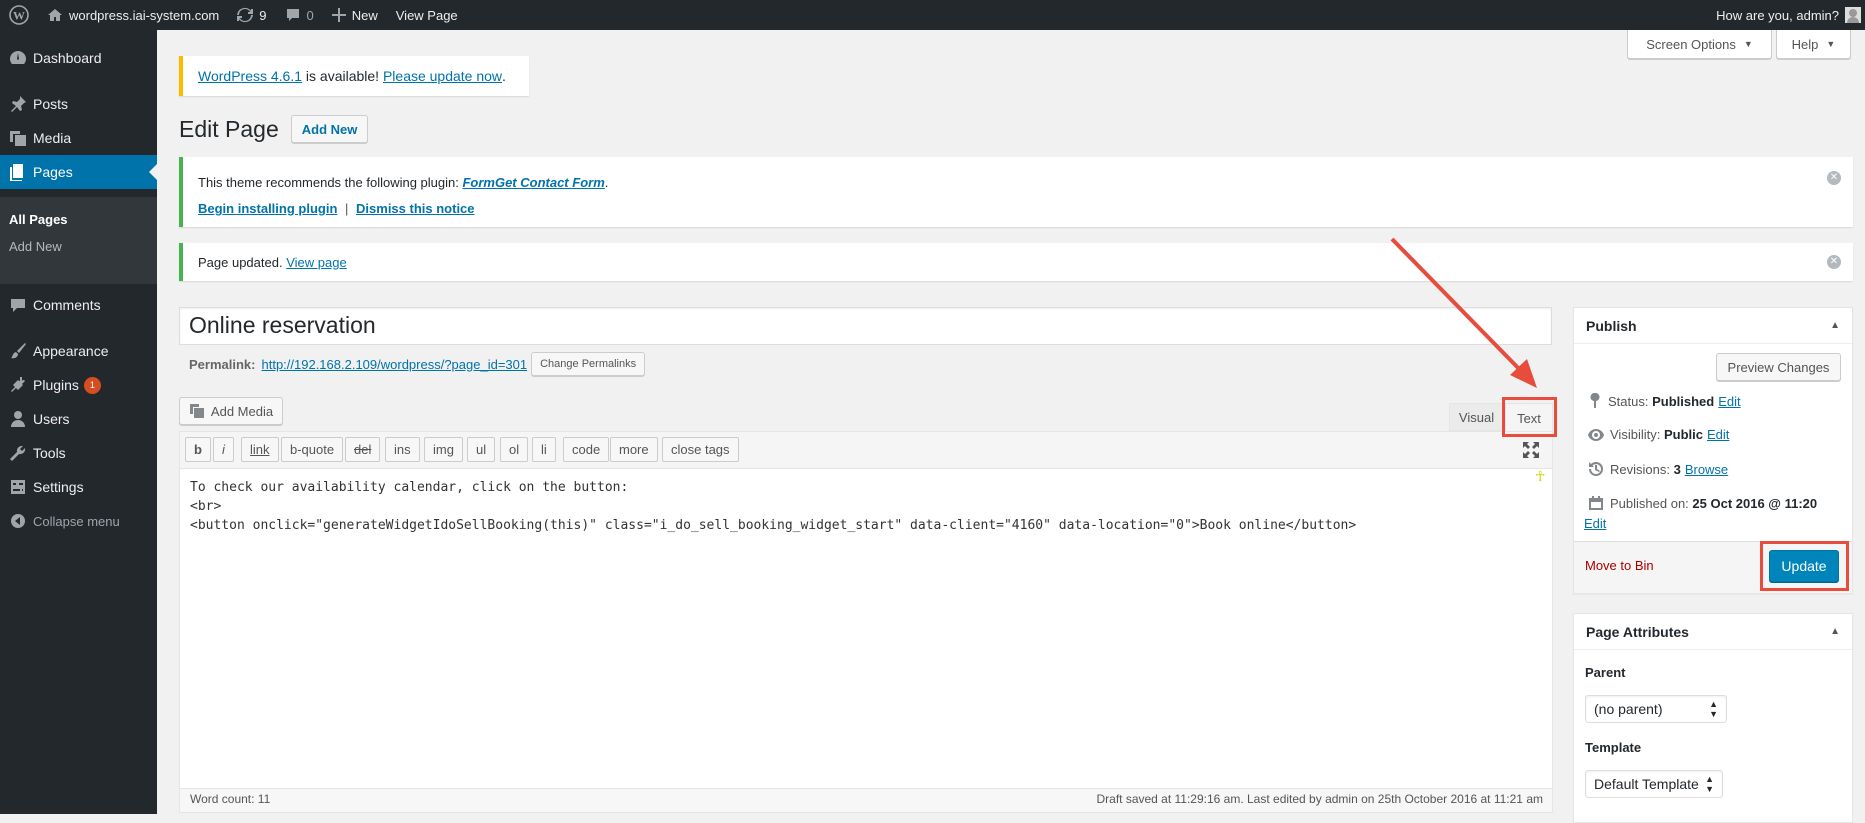  Describe the element at coordinates (67, 58) in the screenshot. I see `menu-label: Dashboard` at that location.